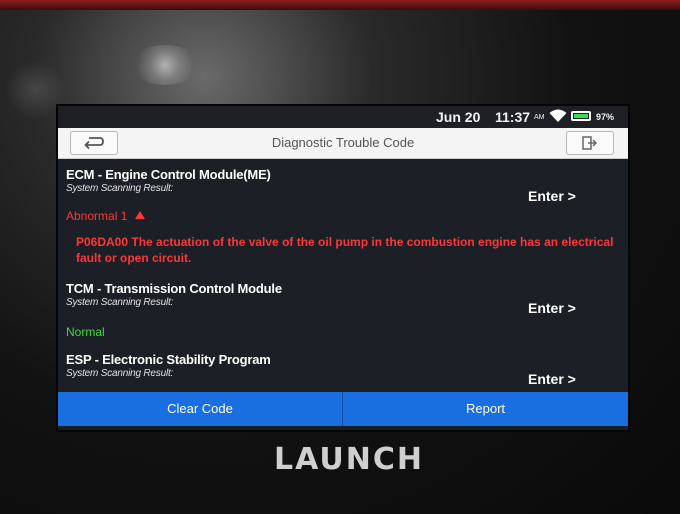 The image size is (680, 514). What do you see at coordinates (539, 117) in the screenshot?
I see `status-am-pm: AM` at bounding box center [539, 117].